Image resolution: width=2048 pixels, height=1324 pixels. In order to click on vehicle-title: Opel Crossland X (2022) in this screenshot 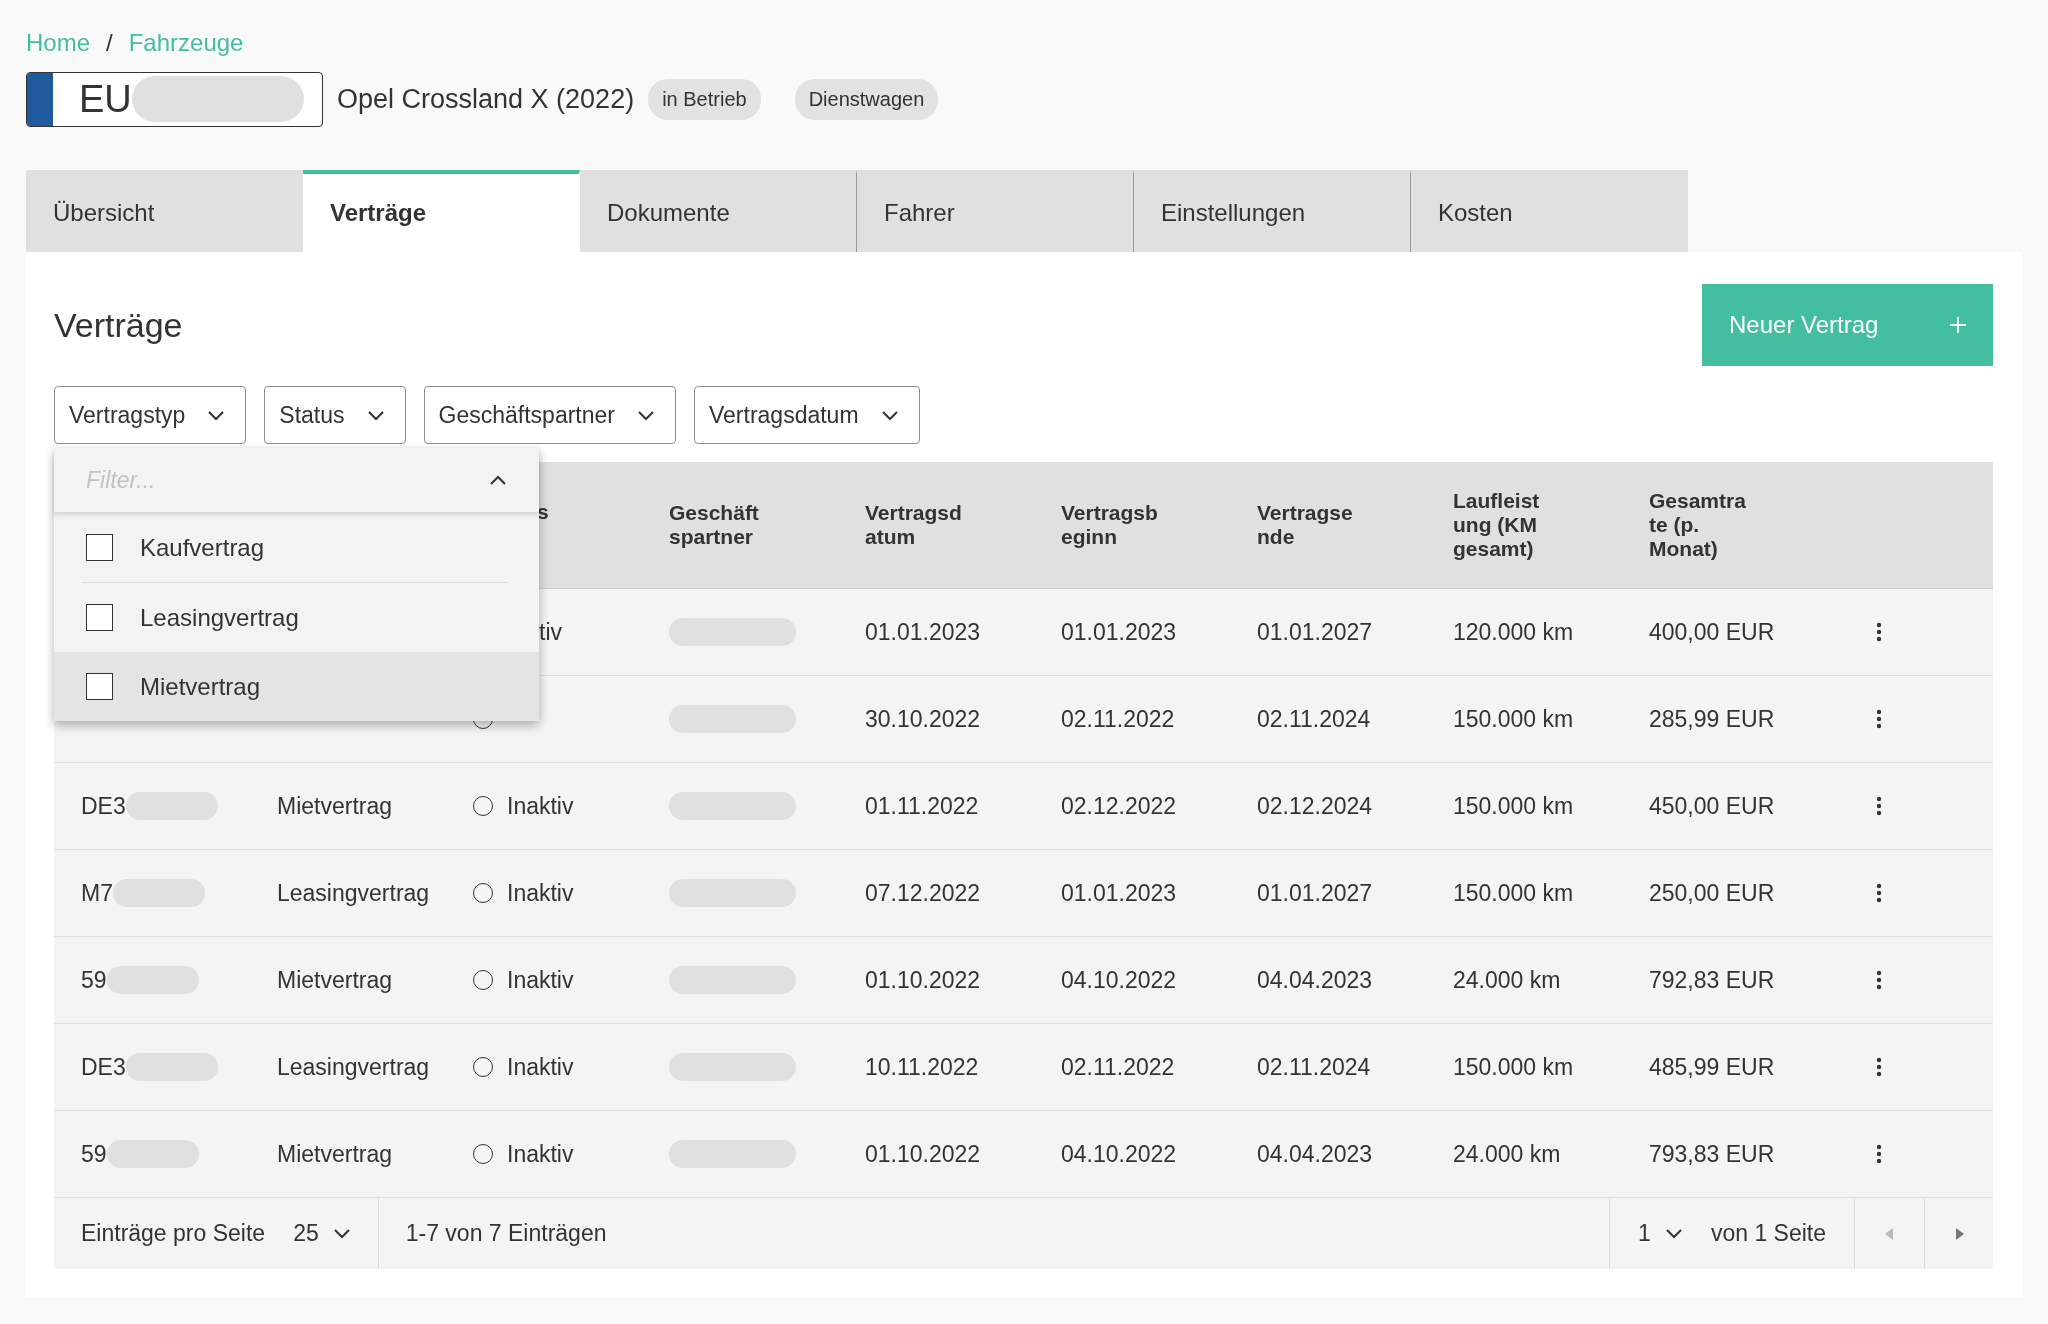, I will do `click(486, 99)`.